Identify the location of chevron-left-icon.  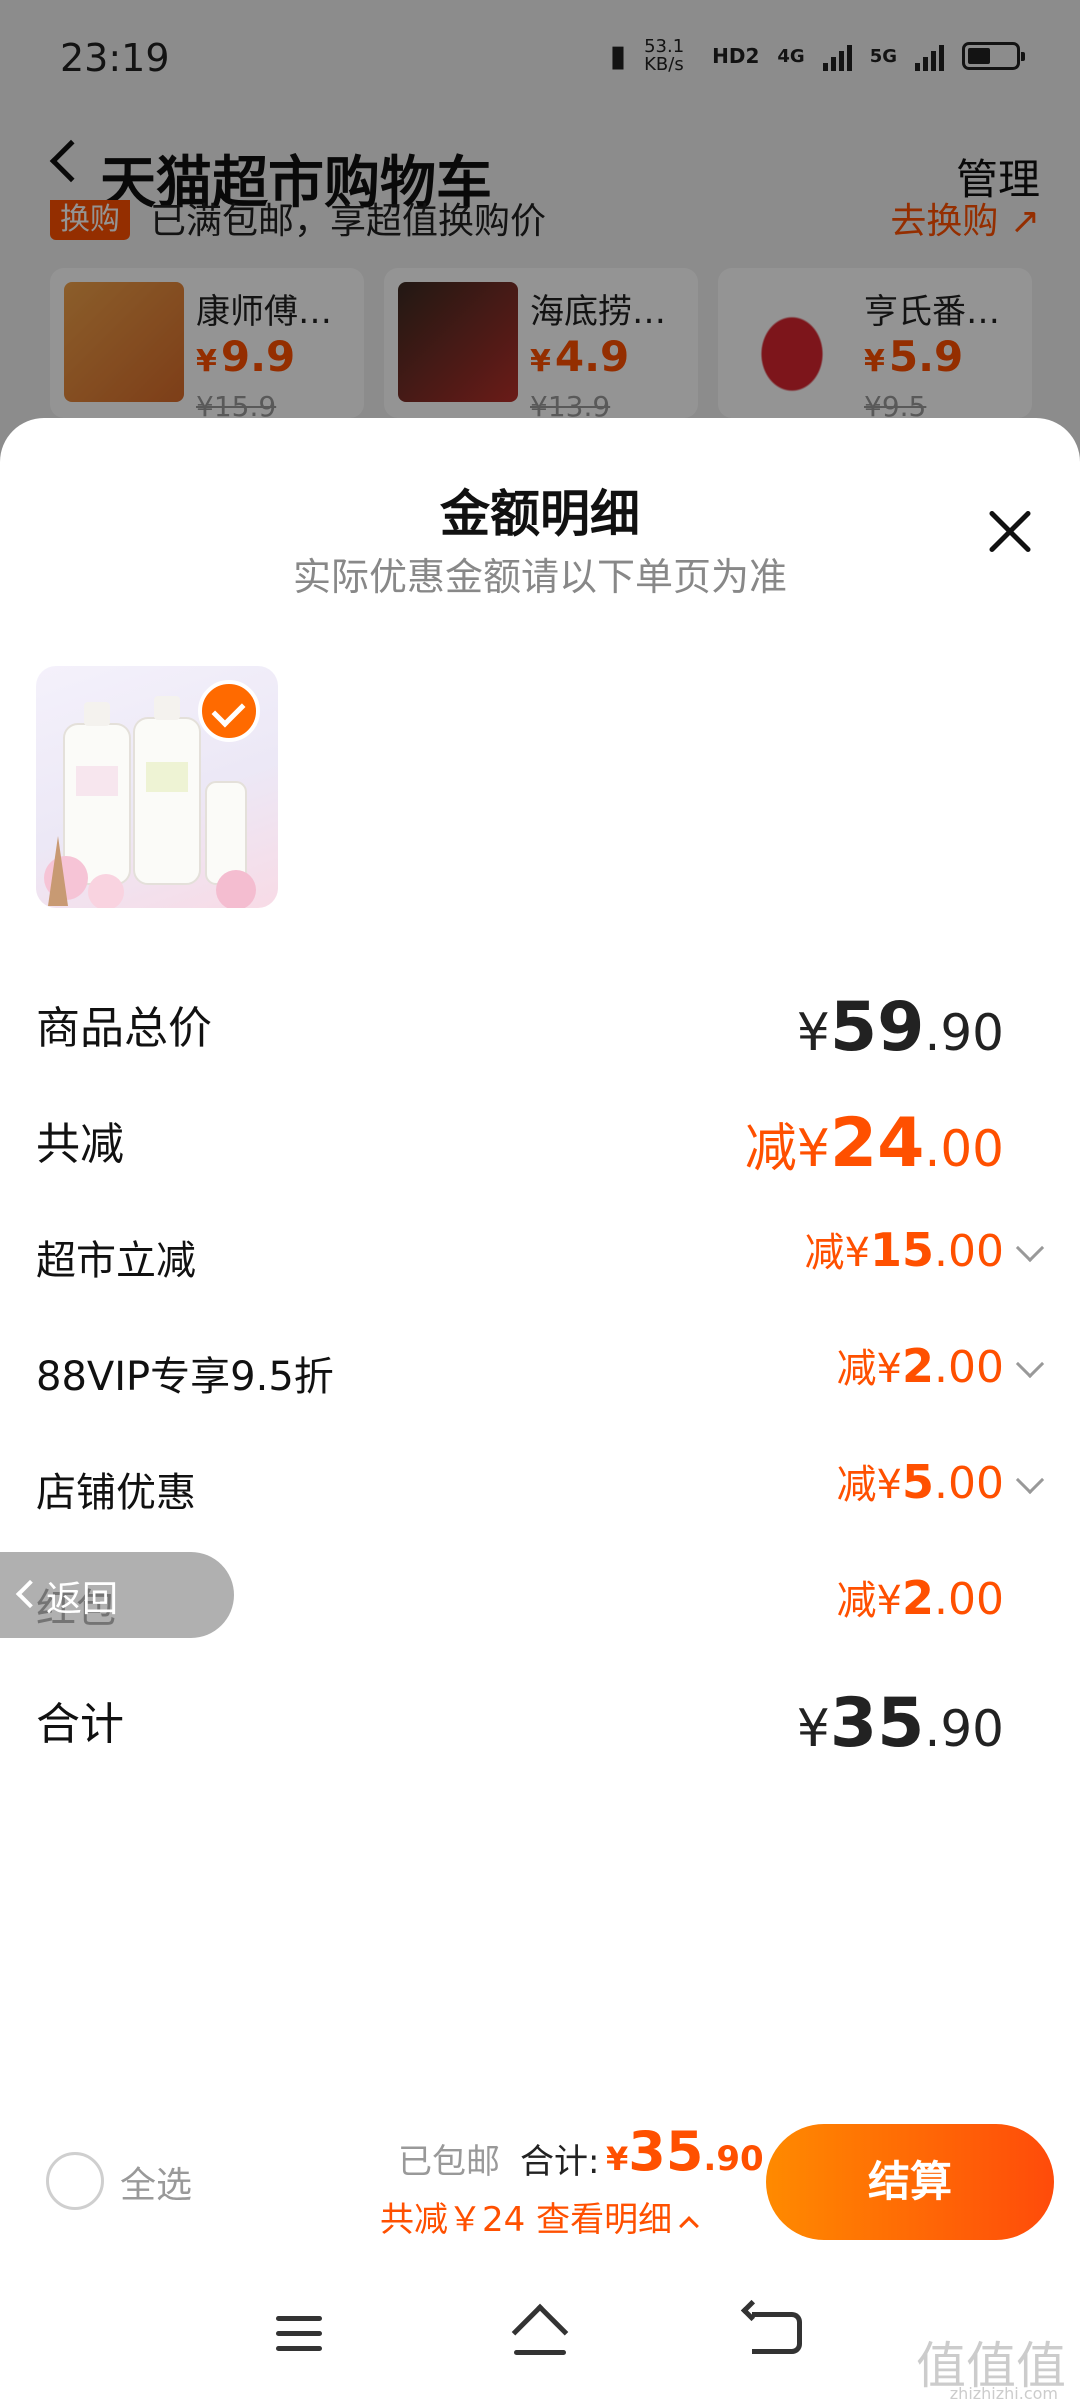
(30, 1594).